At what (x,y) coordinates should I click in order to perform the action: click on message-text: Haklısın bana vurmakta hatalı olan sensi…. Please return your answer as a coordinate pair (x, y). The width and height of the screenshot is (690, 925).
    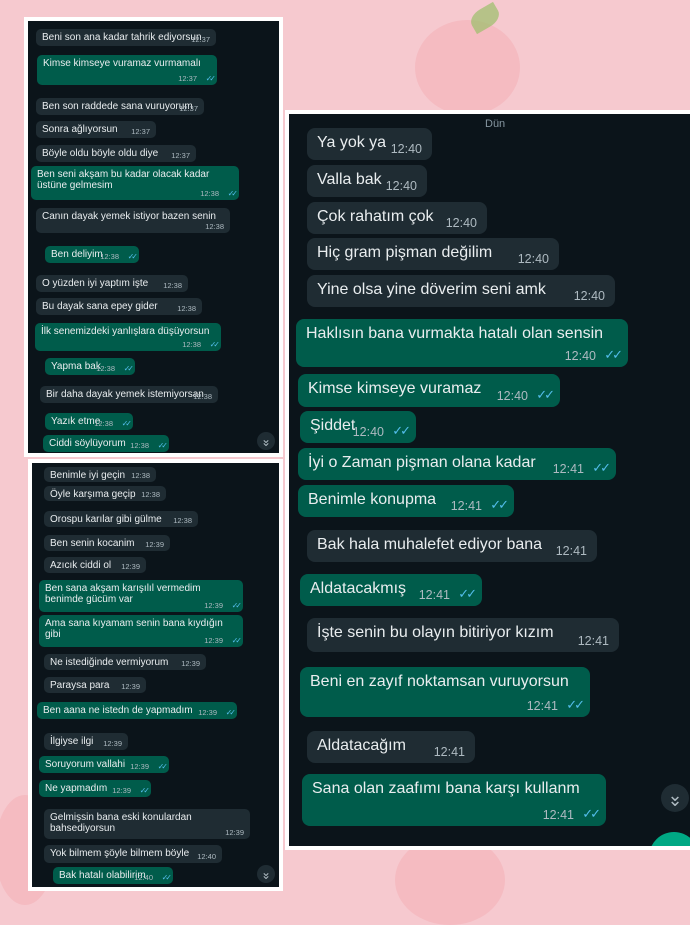
    Looking at the image, I should click on (455, 333).